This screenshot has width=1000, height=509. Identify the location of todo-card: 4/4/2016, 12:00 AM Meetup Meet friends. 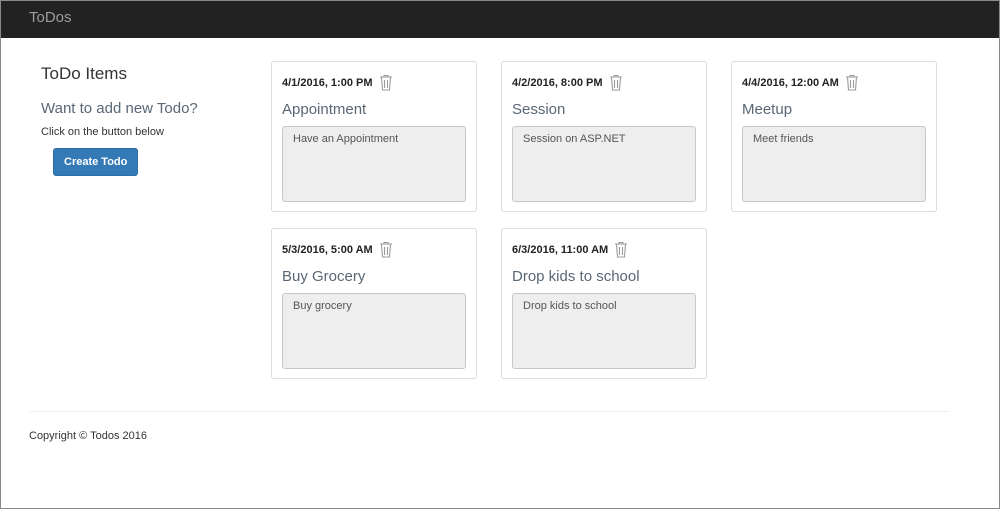
(834, 136).